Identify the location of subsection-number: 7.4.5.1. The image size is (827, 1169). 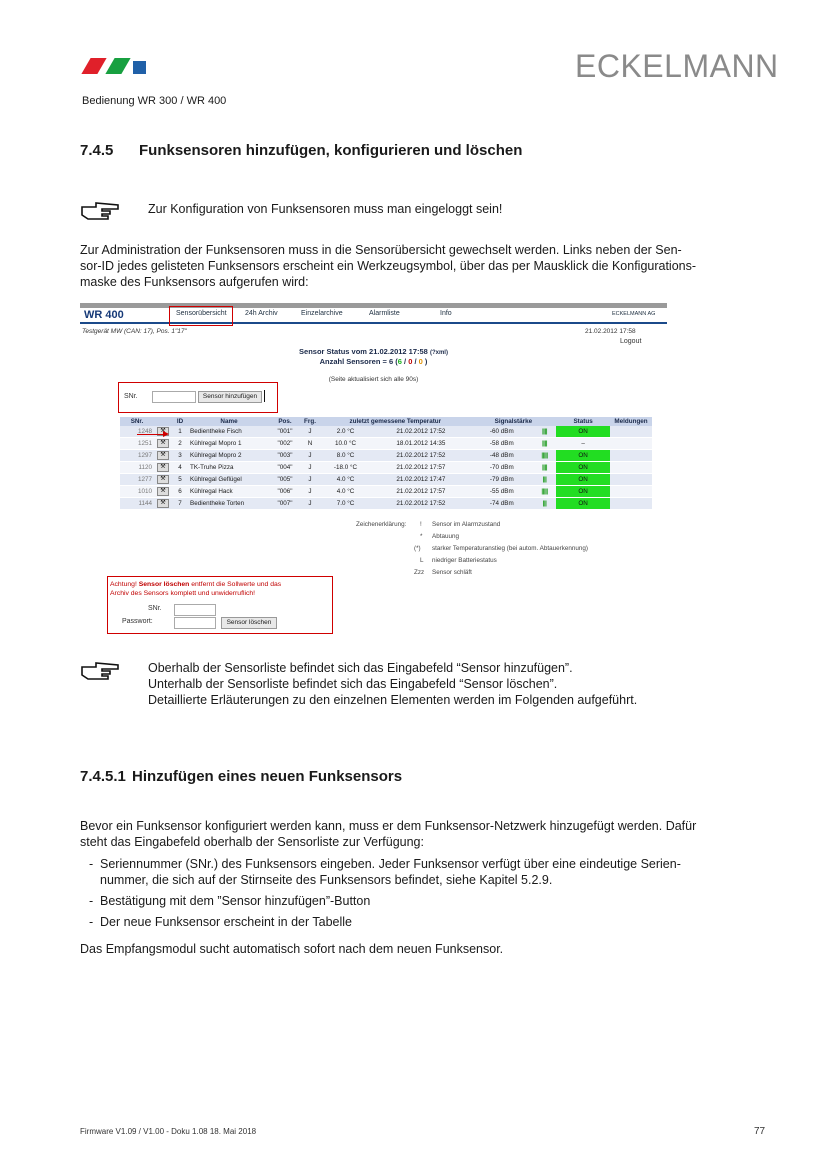
(103, 776).